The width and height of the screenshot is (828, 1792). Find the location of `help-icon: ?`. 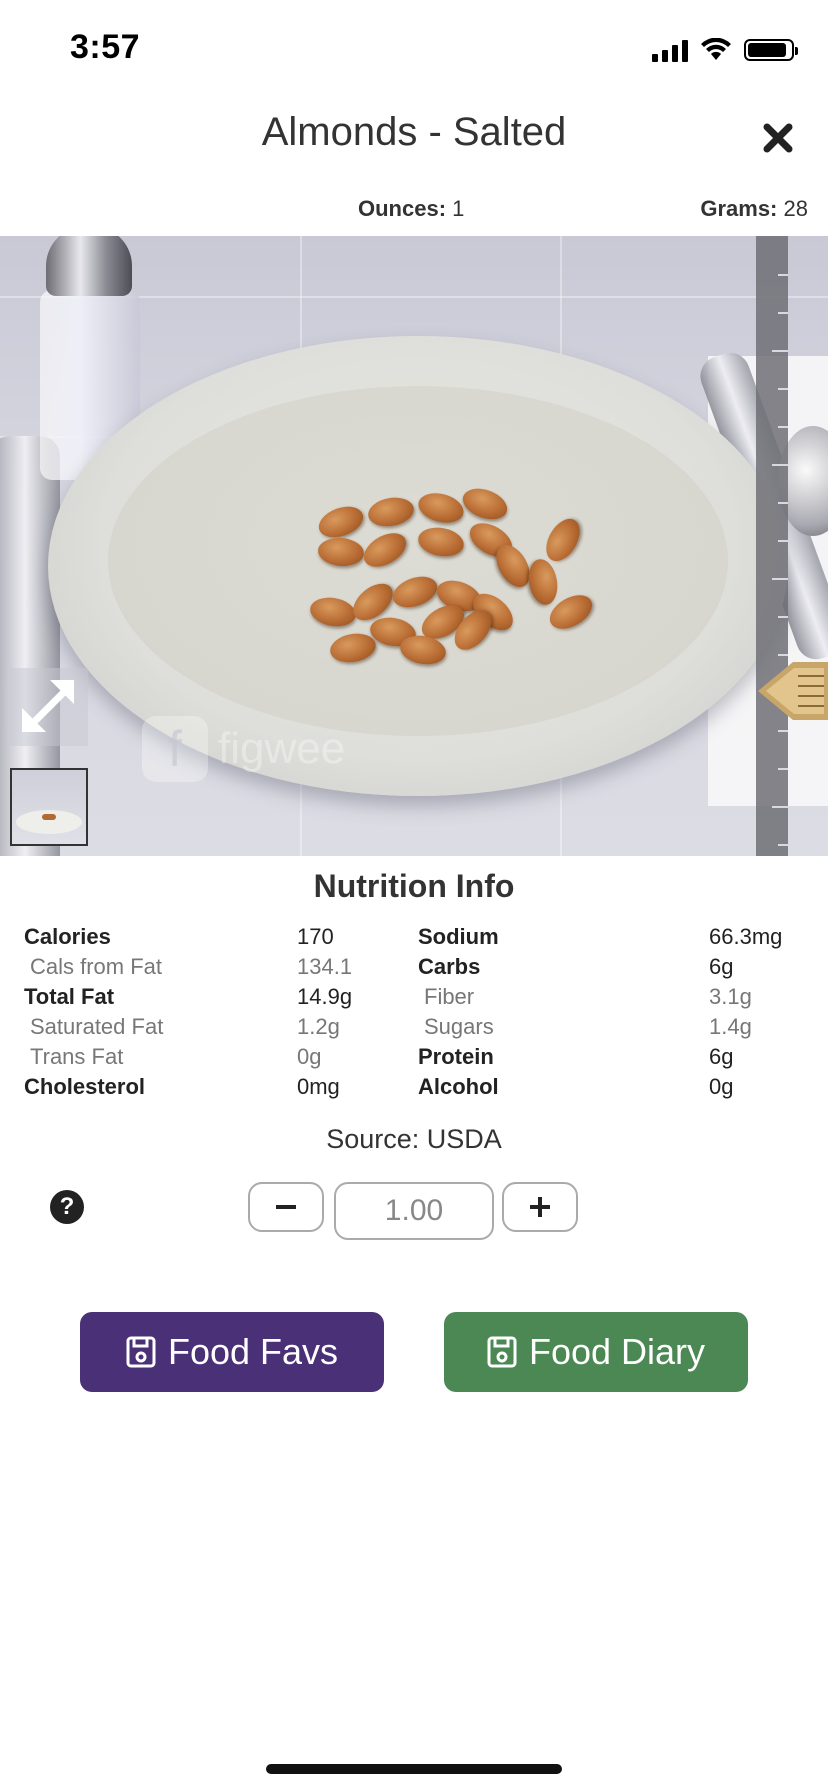

help-icon: ? is located at coordinates (67, 1207).